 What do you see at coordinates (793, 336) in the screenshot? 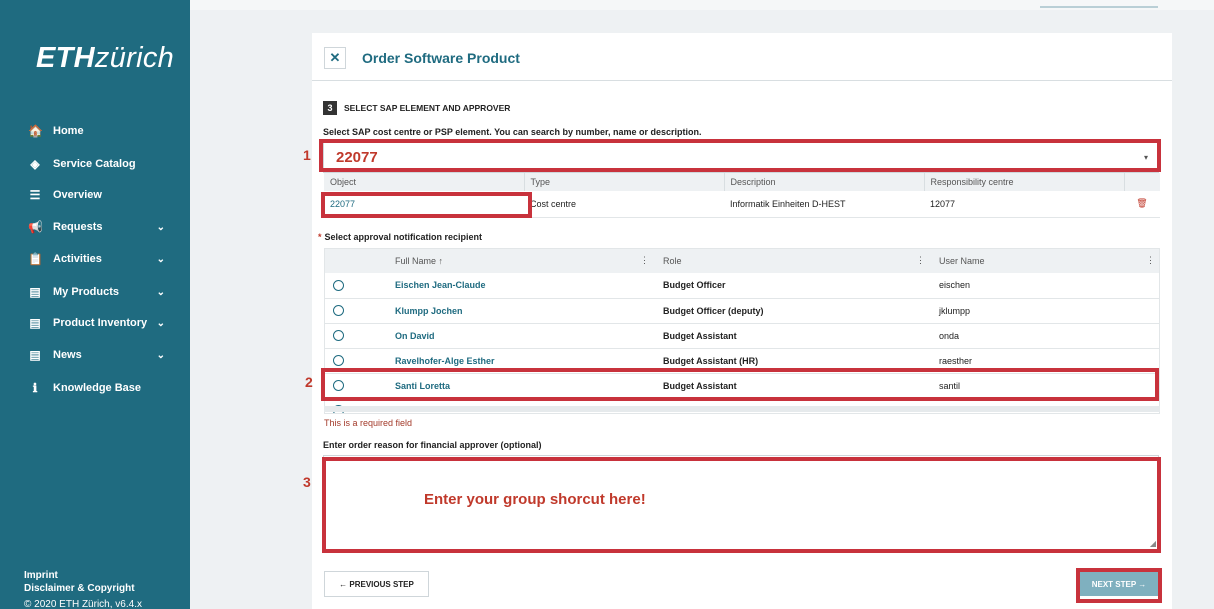
I see `role-cell: Budget Assistant` at bounding box center [793, 336].